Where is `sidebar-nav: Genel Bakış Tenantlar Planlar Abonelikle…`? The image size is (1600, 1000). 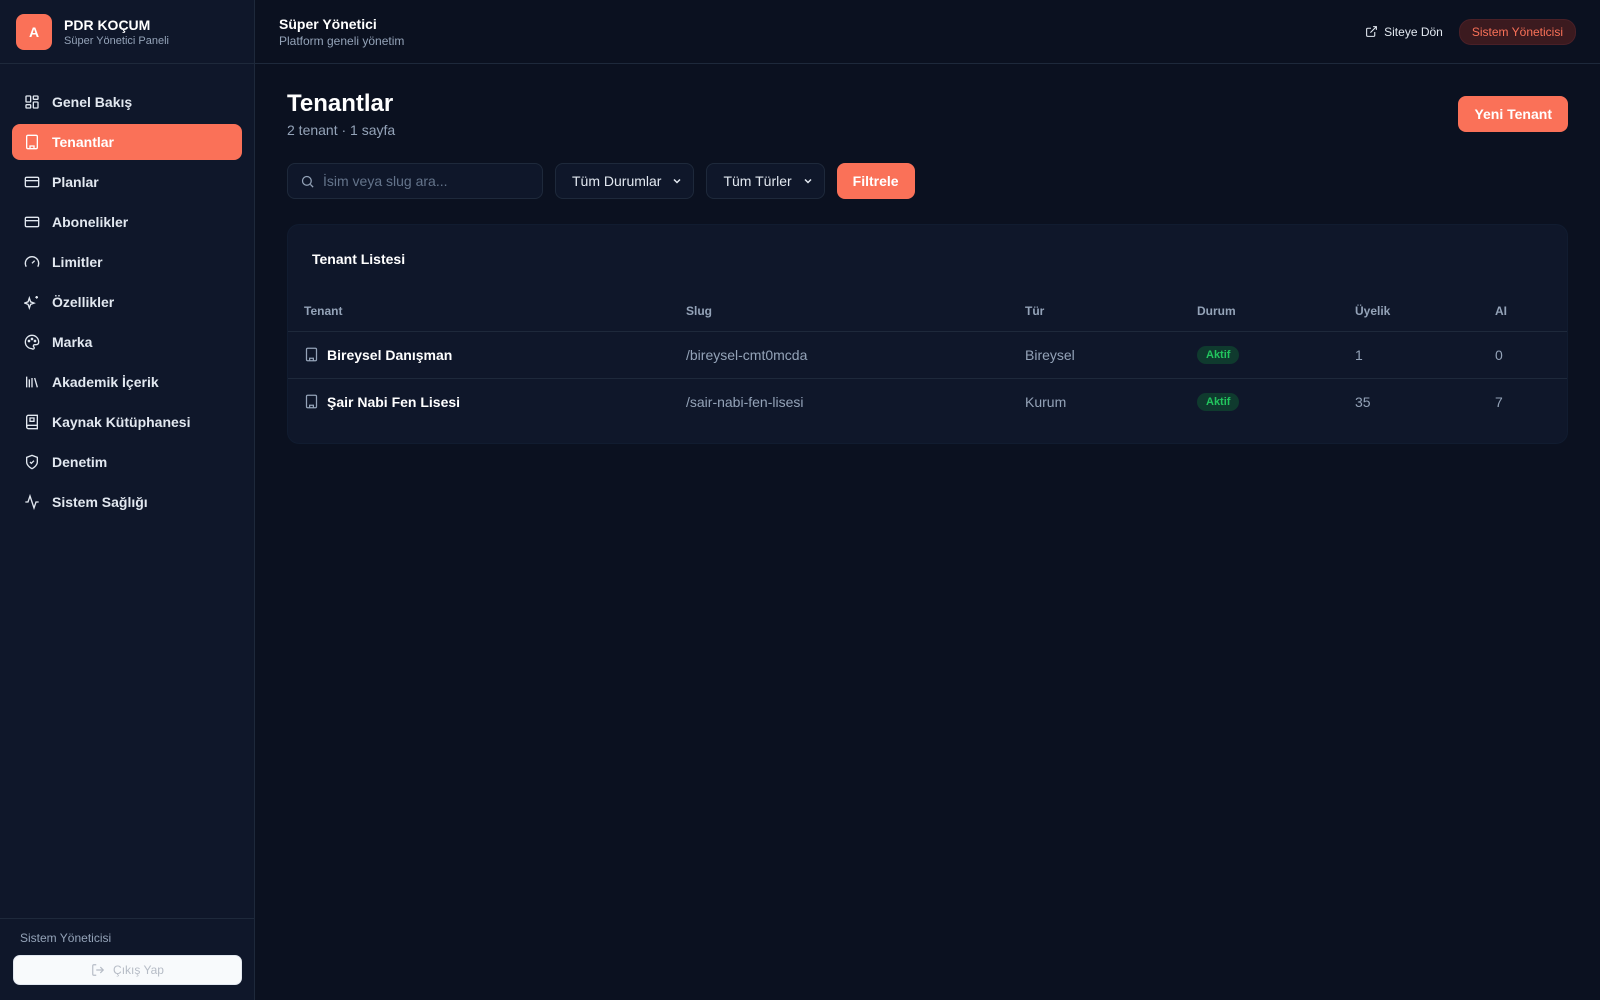
sidebar-nav: Genel Bakış Tenantlar Planlar Abonelikle… is located at coordinates (127, 304).